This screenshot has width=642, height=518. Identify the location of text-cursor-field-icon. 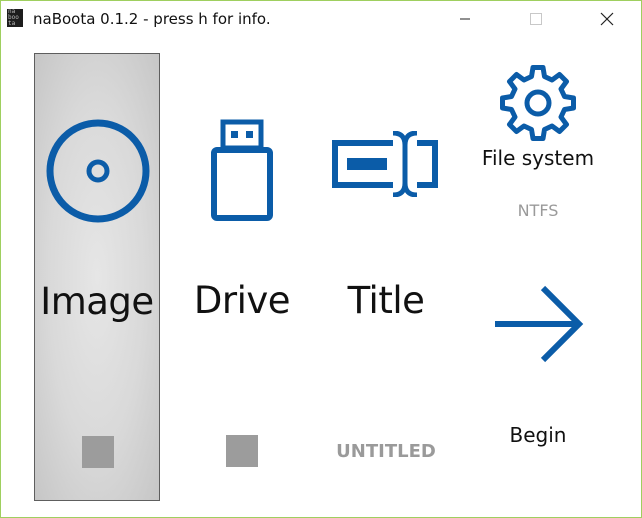
(386, 165).